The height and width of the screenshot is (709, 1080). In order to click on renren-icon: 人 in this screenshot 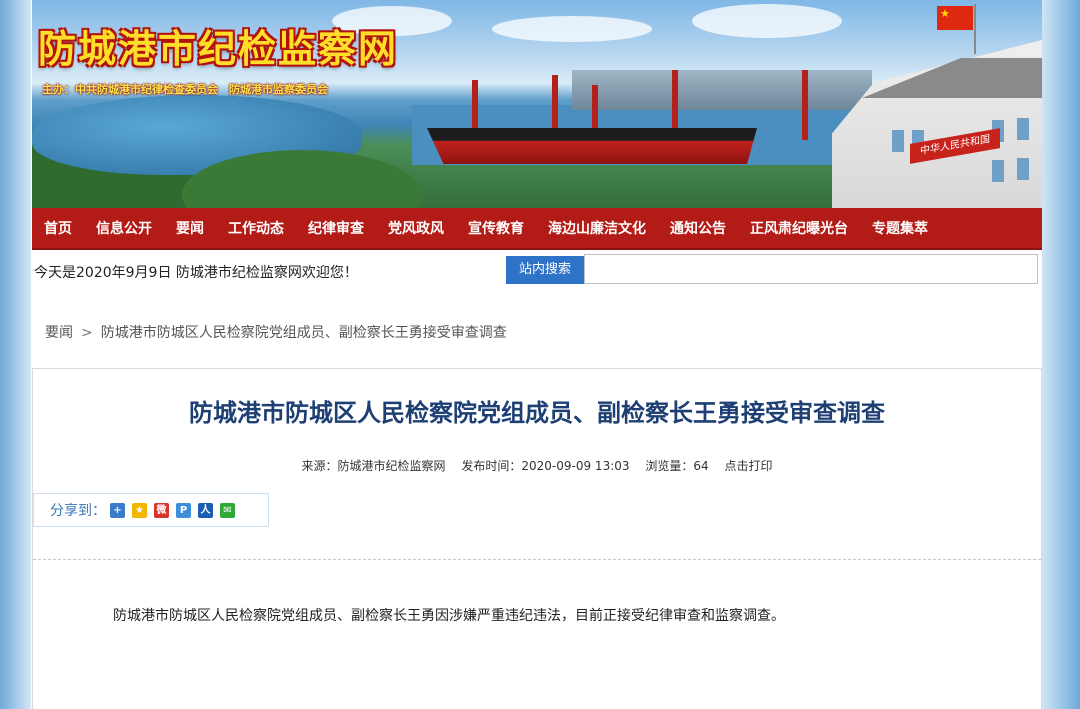, I will do `click(205, 510)`.